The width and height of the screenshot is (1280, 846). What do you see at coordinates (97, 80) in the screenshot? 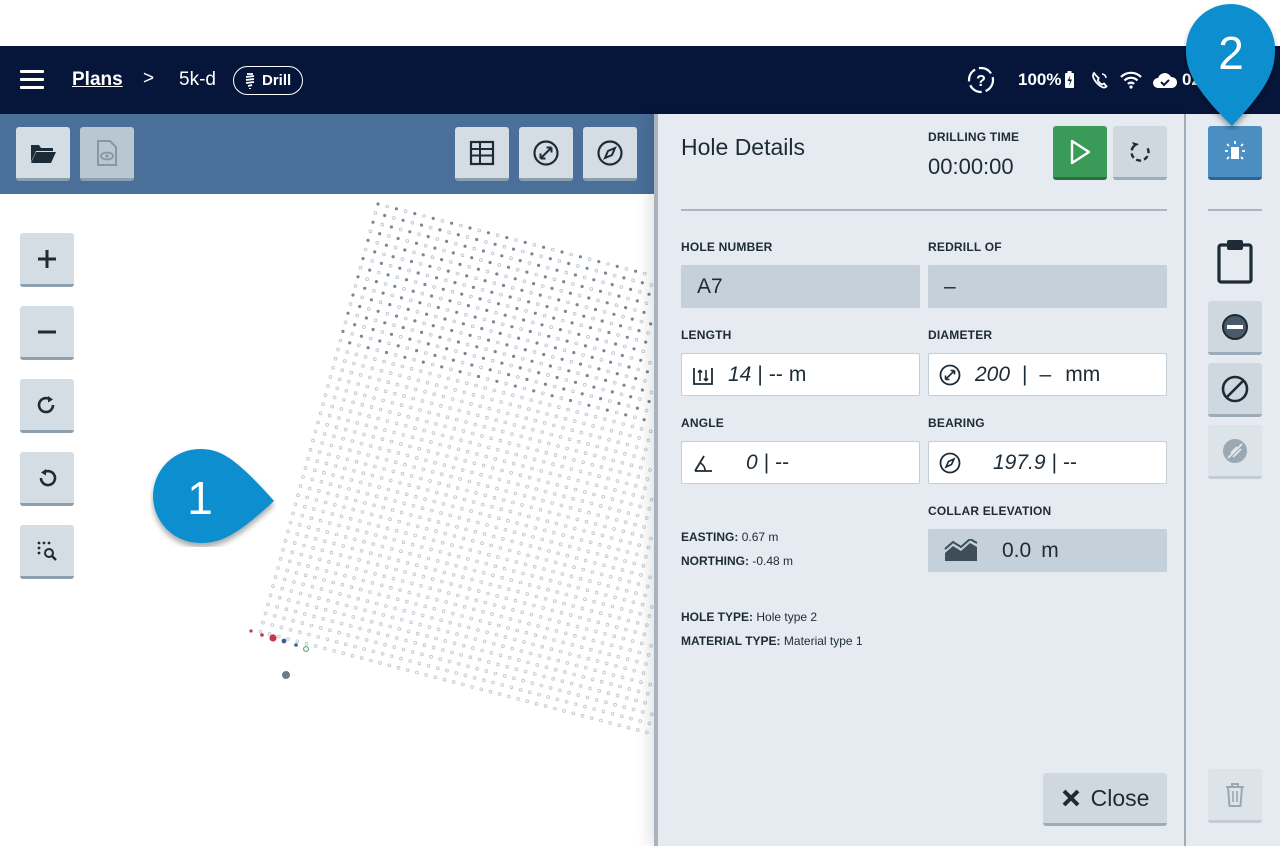
I see `breadcrumb-plans-link: Plans` at bounding box center [97, 80].